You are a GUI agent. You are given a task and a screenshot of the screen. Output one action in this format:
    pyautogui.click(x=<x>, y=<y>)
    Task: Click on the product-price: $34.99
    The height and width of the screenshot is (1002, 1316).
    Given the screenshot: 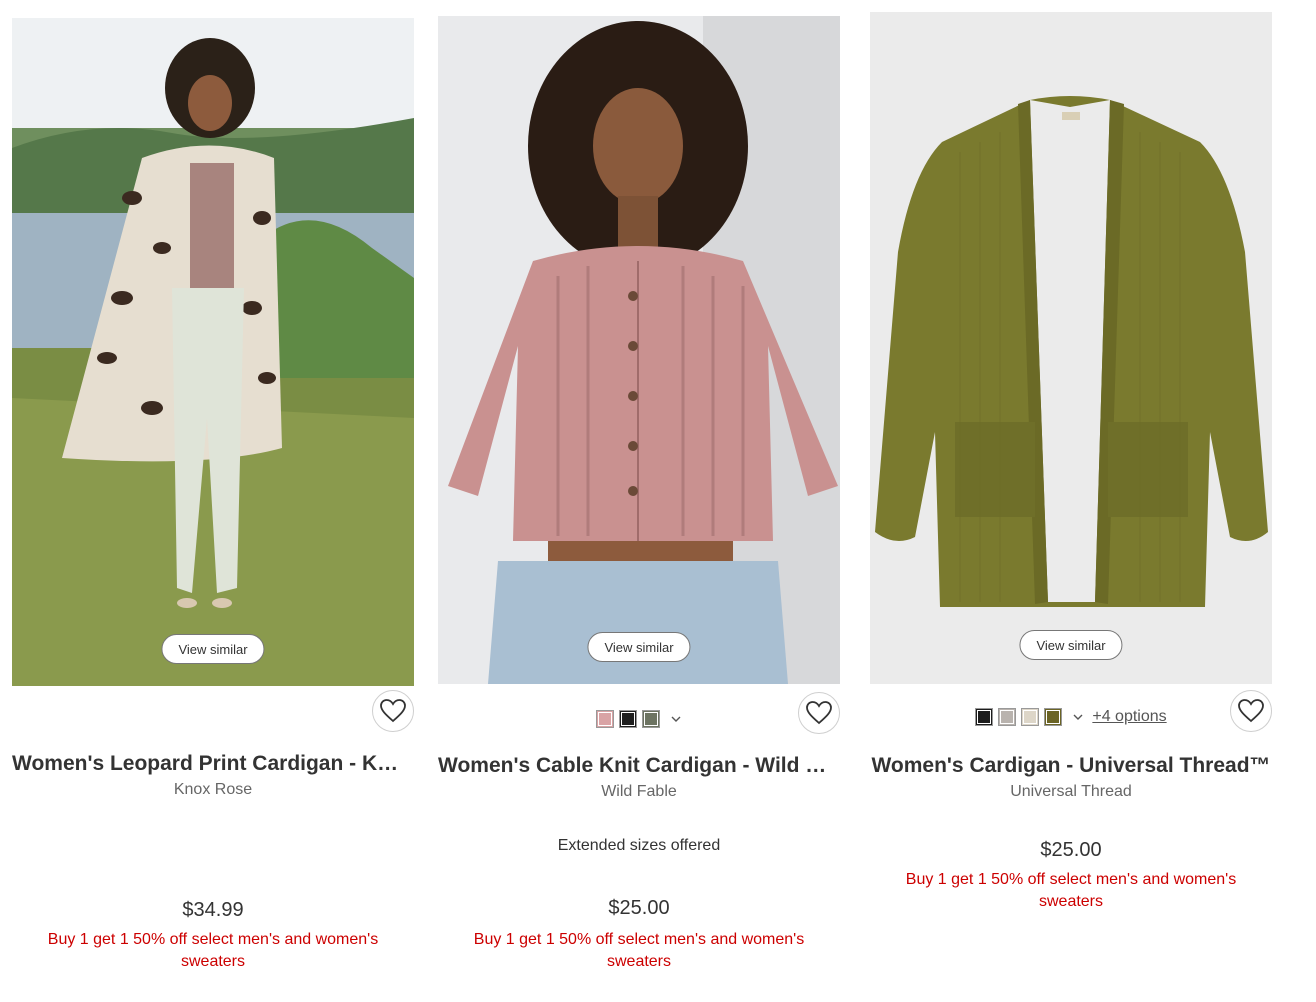 What is the action you would take?
    pyautogui.click(x=213, y=910)
    